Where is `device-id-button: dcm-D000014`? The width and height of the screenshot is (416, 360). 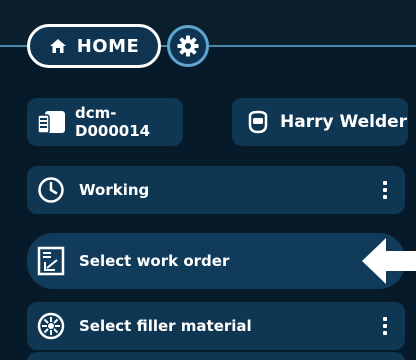
device-id-button: dcm-D000014 is located at coordinates (105, 122).